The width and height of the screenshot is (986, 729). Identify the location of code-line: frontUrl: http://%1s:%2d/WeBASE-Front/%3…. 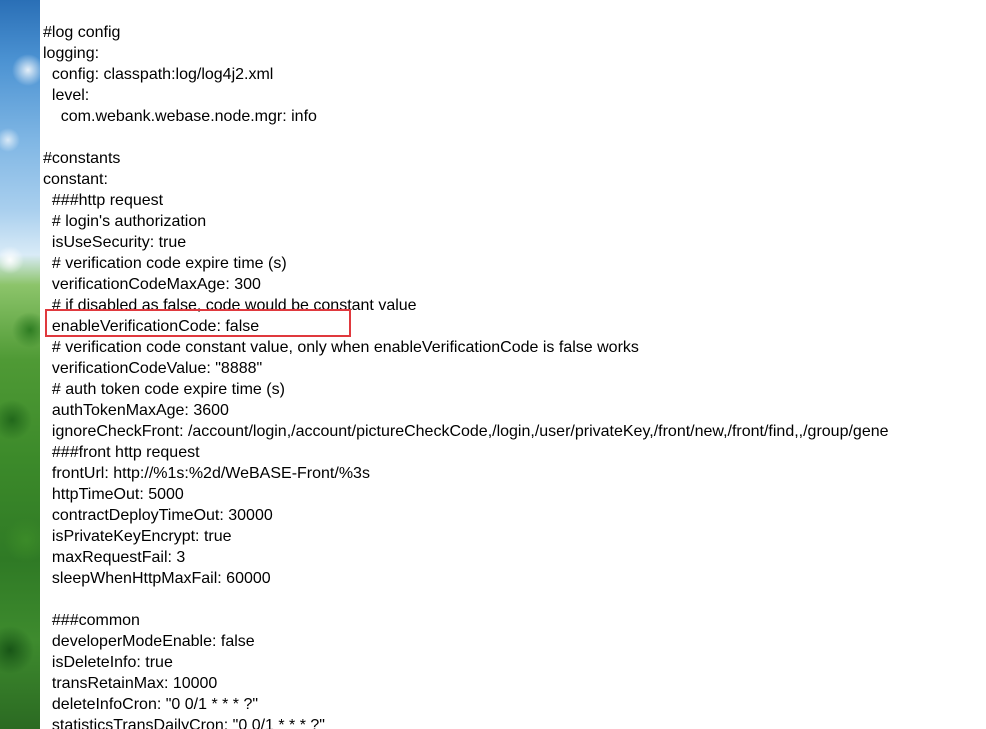
(206, 473).